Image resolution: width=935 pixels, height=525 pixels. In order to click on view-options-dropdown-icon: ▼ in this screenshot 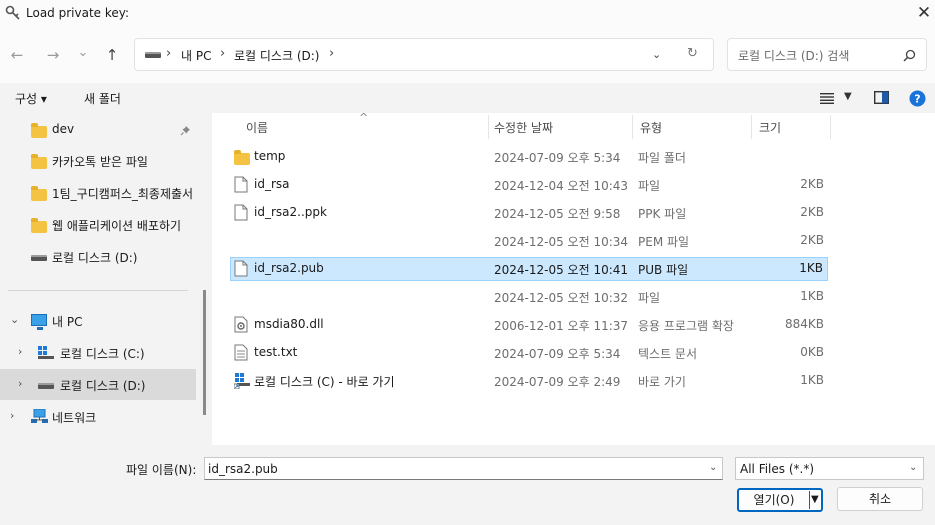, I will do `click(848, 96)`.